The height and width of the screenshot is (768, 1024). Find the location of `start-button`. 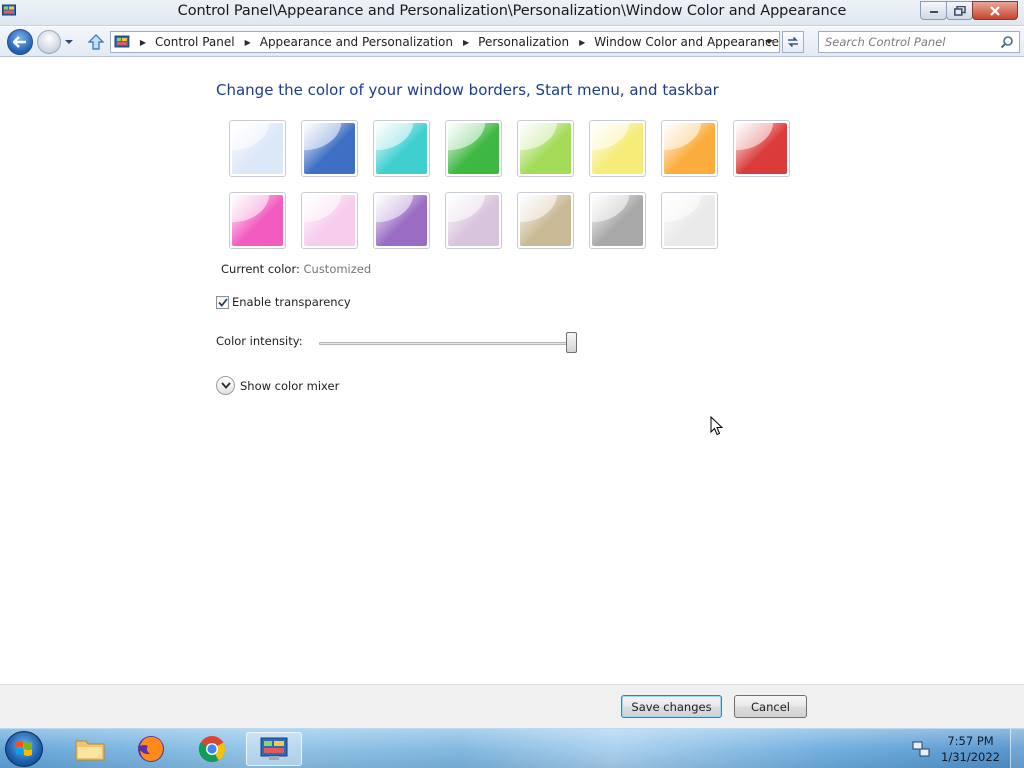

start-button is located at coordinates (24, 749).